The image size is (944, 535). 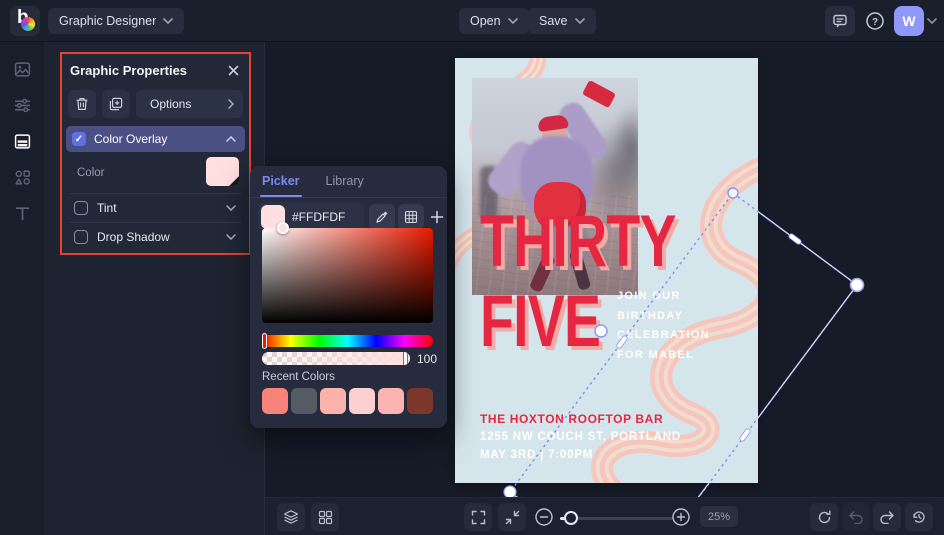 I want to click on account-chevron-down-icon, so click(x=932, y=21).